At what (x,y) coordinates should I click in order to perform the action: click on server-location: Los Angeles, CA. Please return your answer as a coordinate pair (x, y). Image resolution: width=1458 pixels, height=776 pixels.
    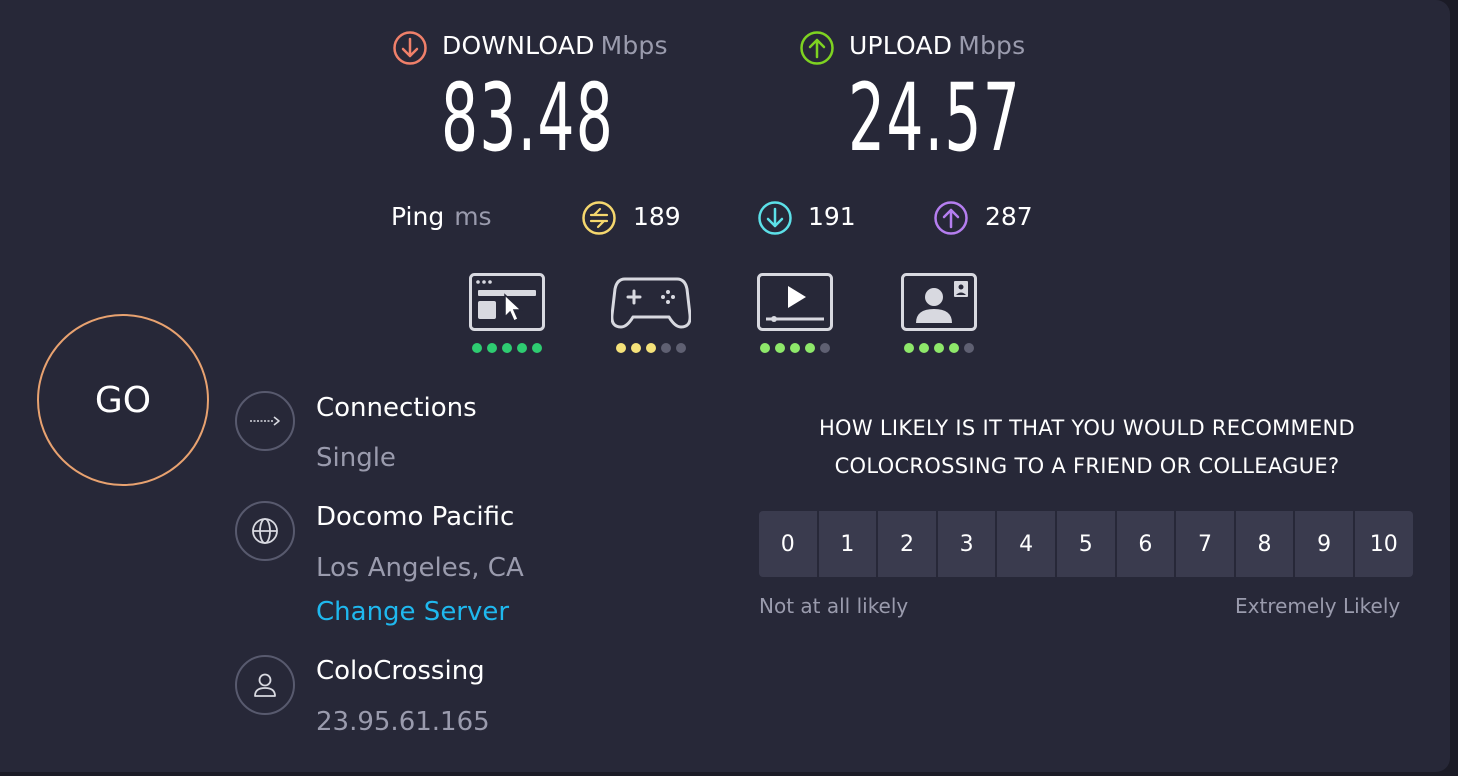
    Looking at the image, I should click on (420, 568).